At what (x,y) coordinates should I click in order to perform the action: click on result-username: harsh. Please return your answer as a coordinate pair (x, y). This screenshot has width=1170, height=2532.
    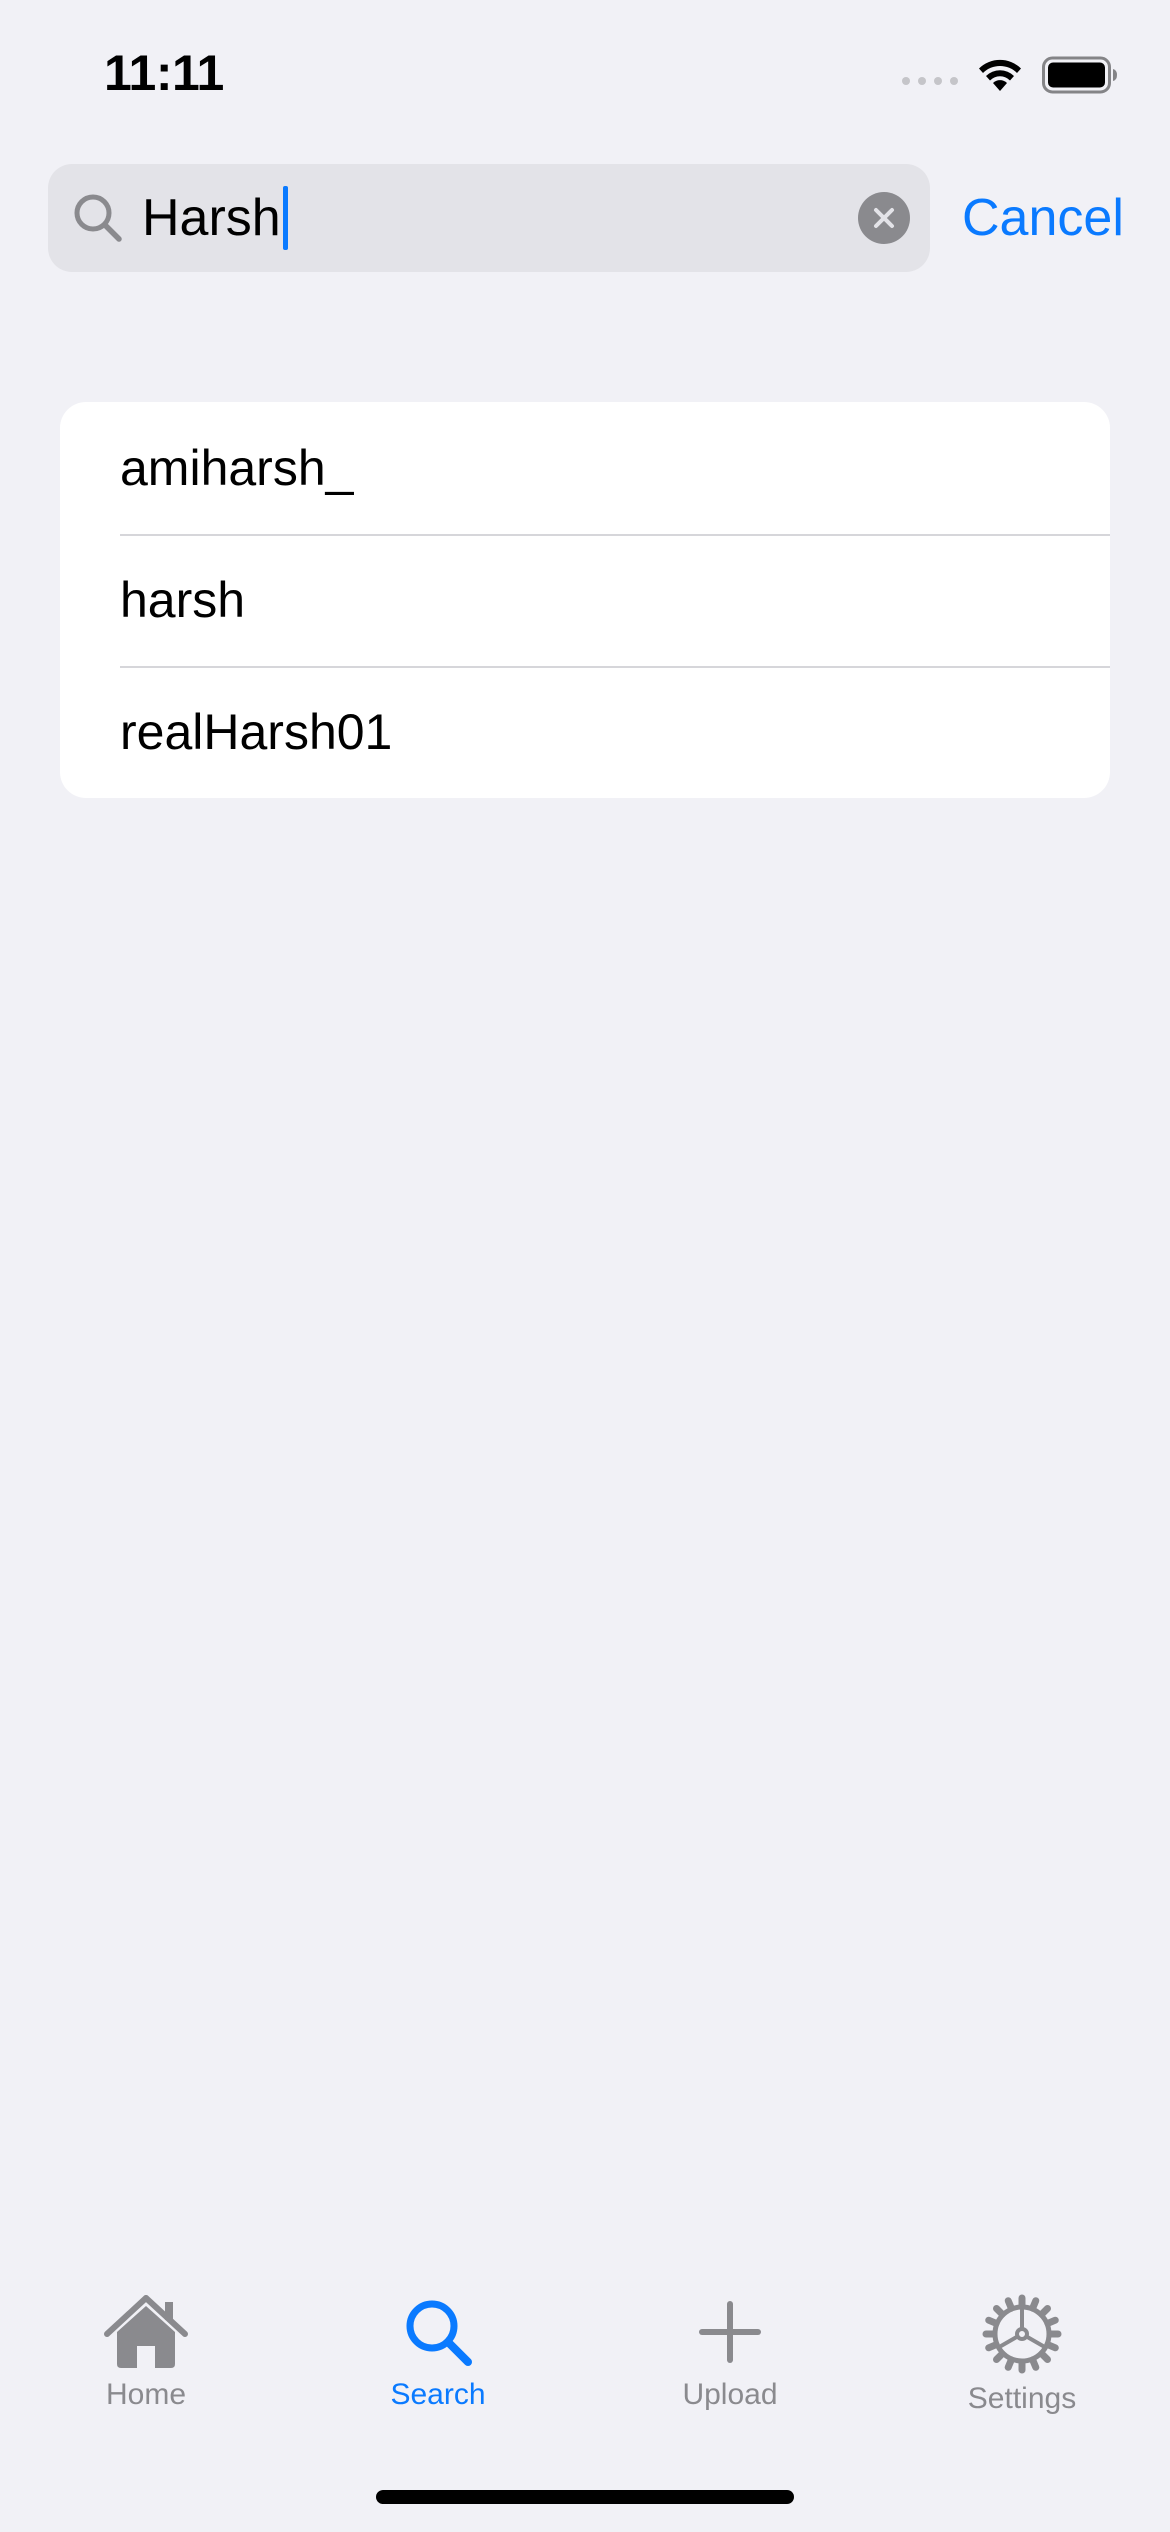
    Looking at the image, I should click on (183, 600).